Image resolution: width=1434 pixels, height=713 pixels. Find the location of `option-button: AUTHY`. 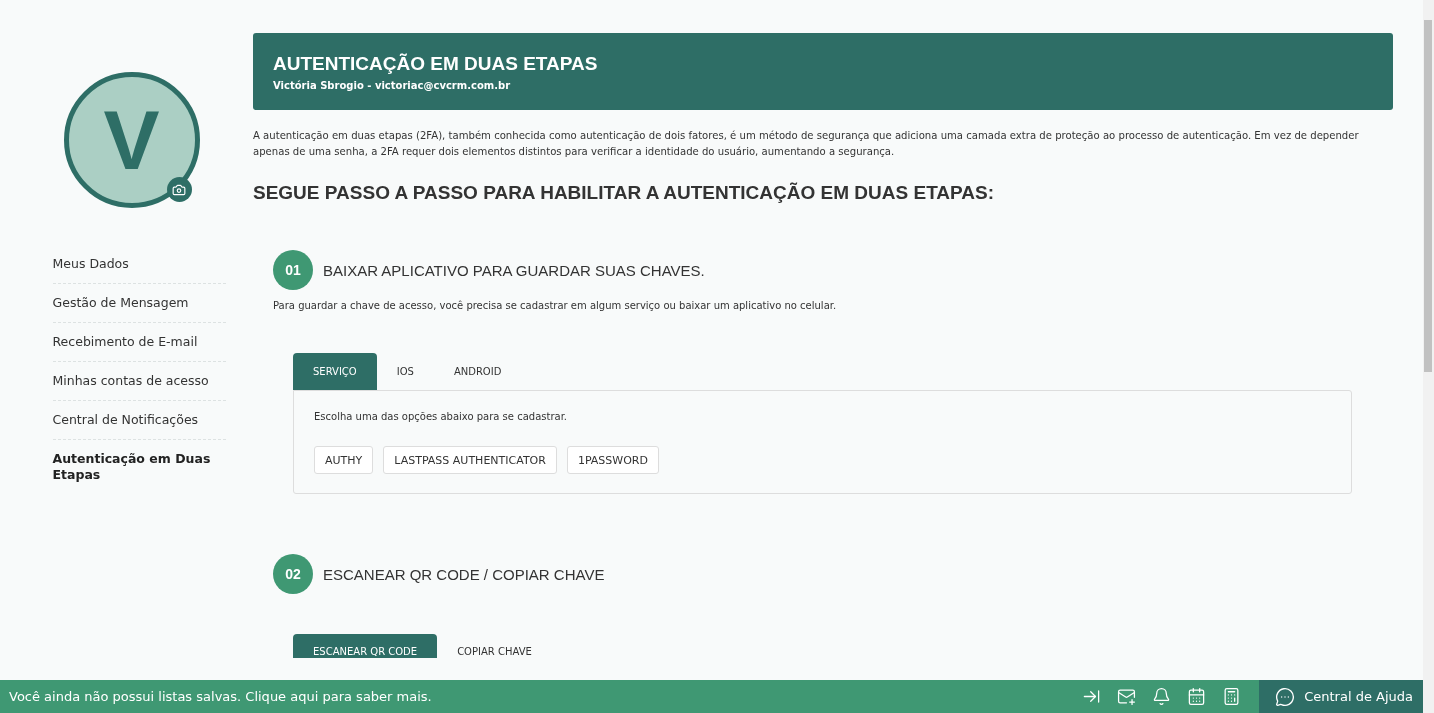

option-button: AUTHY is located at coordinates (344, 460).